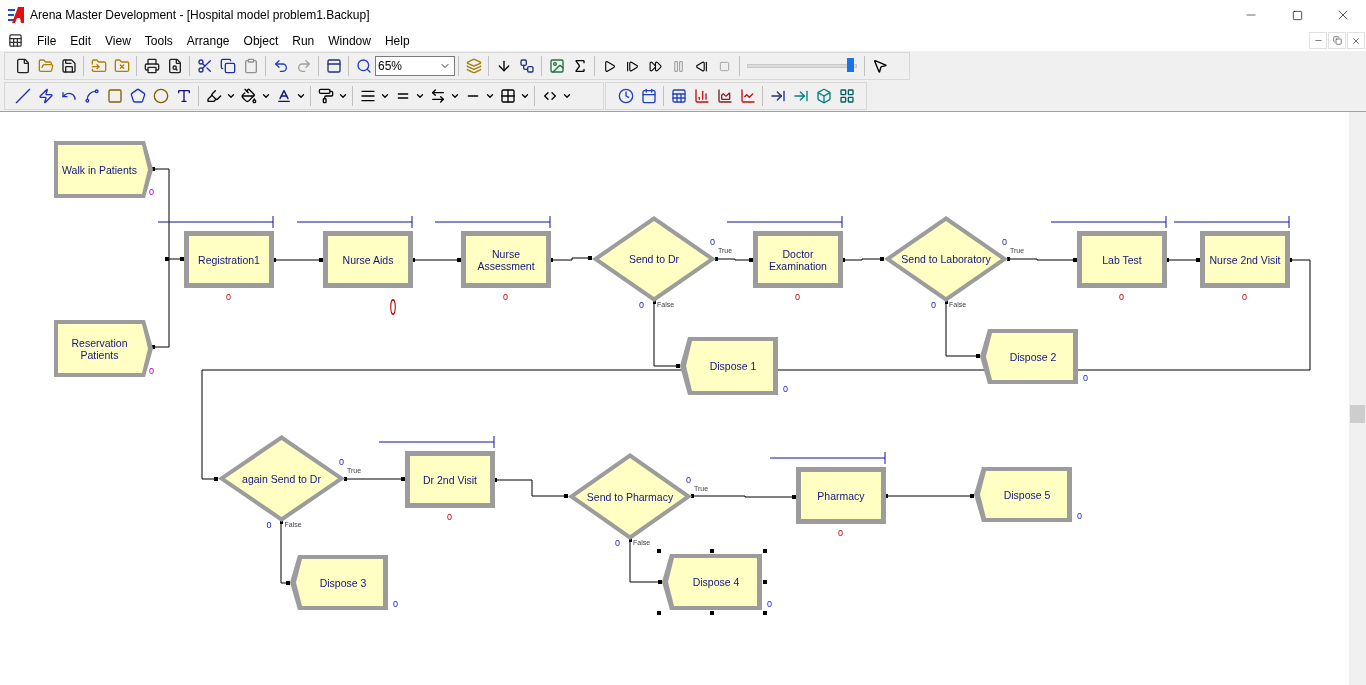 The height and width of the screenshot is (685, 1366). What do you see at coordinates (556, 66) in the screenshot?
I see `image-icon` at bounding box center [556, 66].